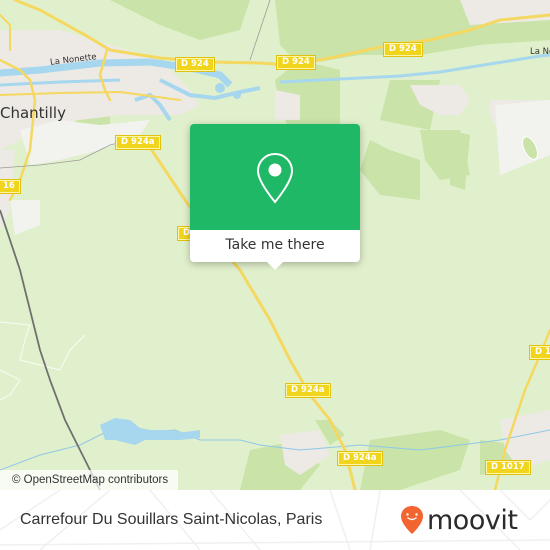 This screenshot has height=550, width=550. I want to click on map-pin-icon, so click(275, 178).